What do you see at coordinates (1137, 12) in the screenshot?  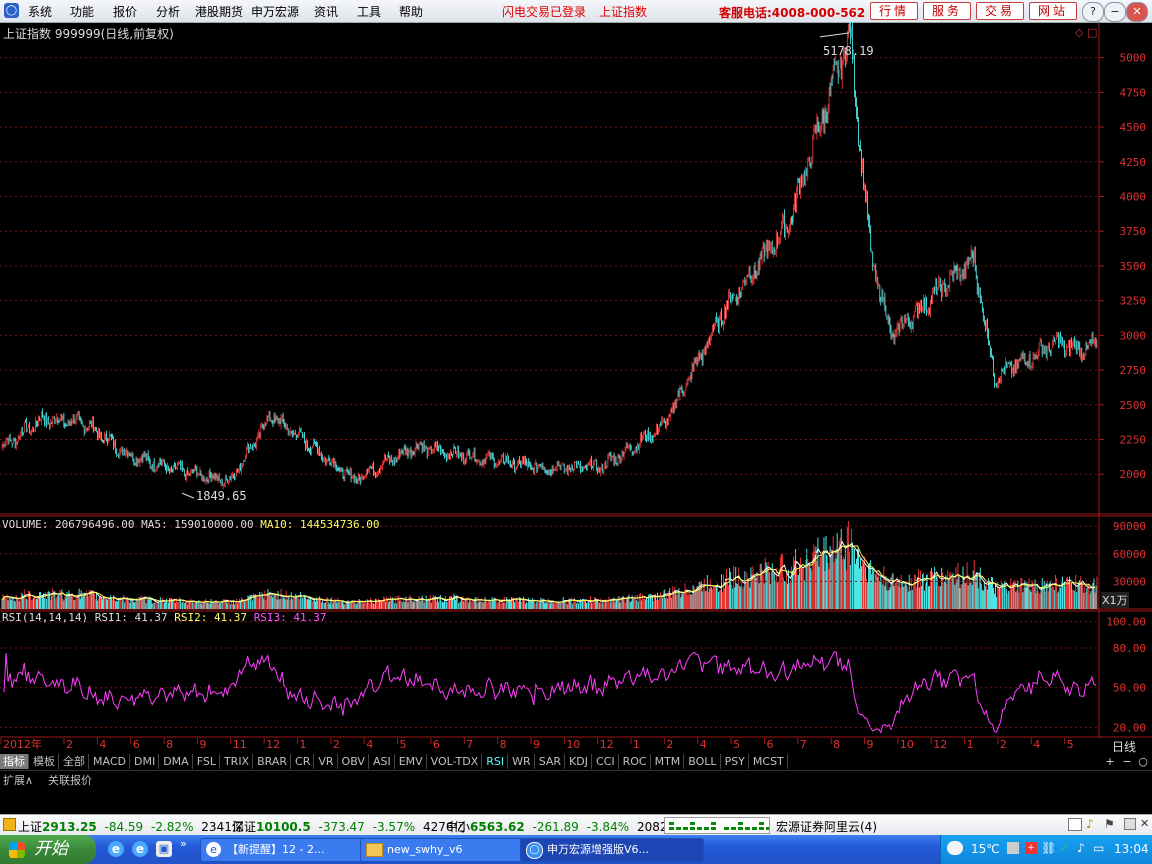 I see `close-icon: ✕` at bounding box center [1137, 12].